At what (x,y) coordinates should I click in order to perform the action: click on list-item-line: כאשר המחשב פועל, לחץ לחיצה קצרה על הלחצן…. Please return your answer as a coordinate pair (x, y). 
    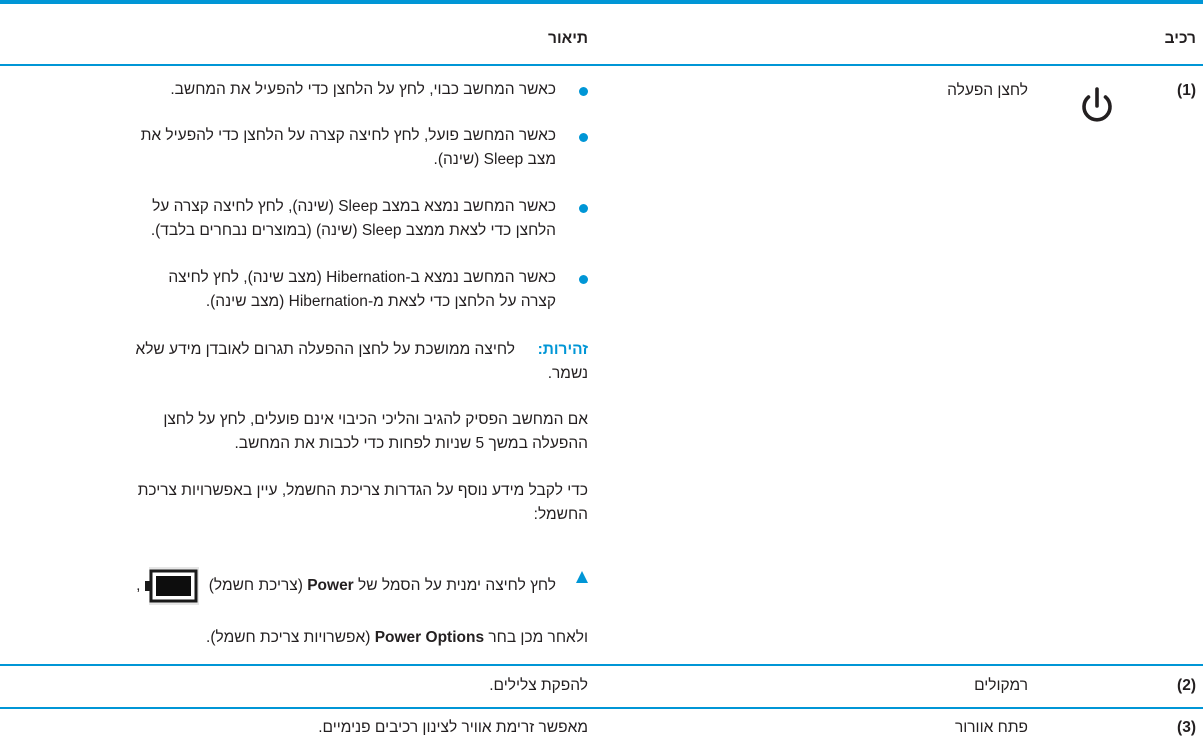
    Looking at the image, I should click on (348, 135).